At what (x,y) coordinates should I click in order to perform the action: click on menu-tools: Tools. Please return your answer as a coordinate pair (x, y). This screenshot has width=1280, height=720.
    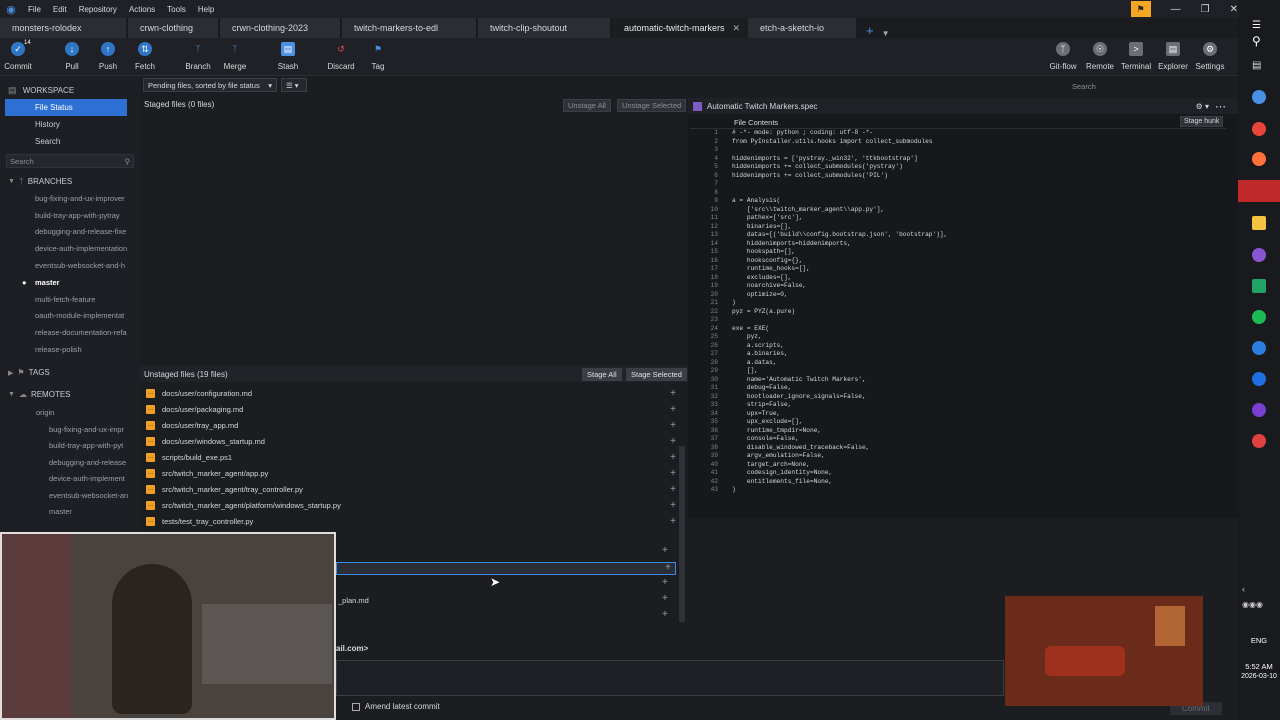
    Looking at the image, I should click on (176, 9).